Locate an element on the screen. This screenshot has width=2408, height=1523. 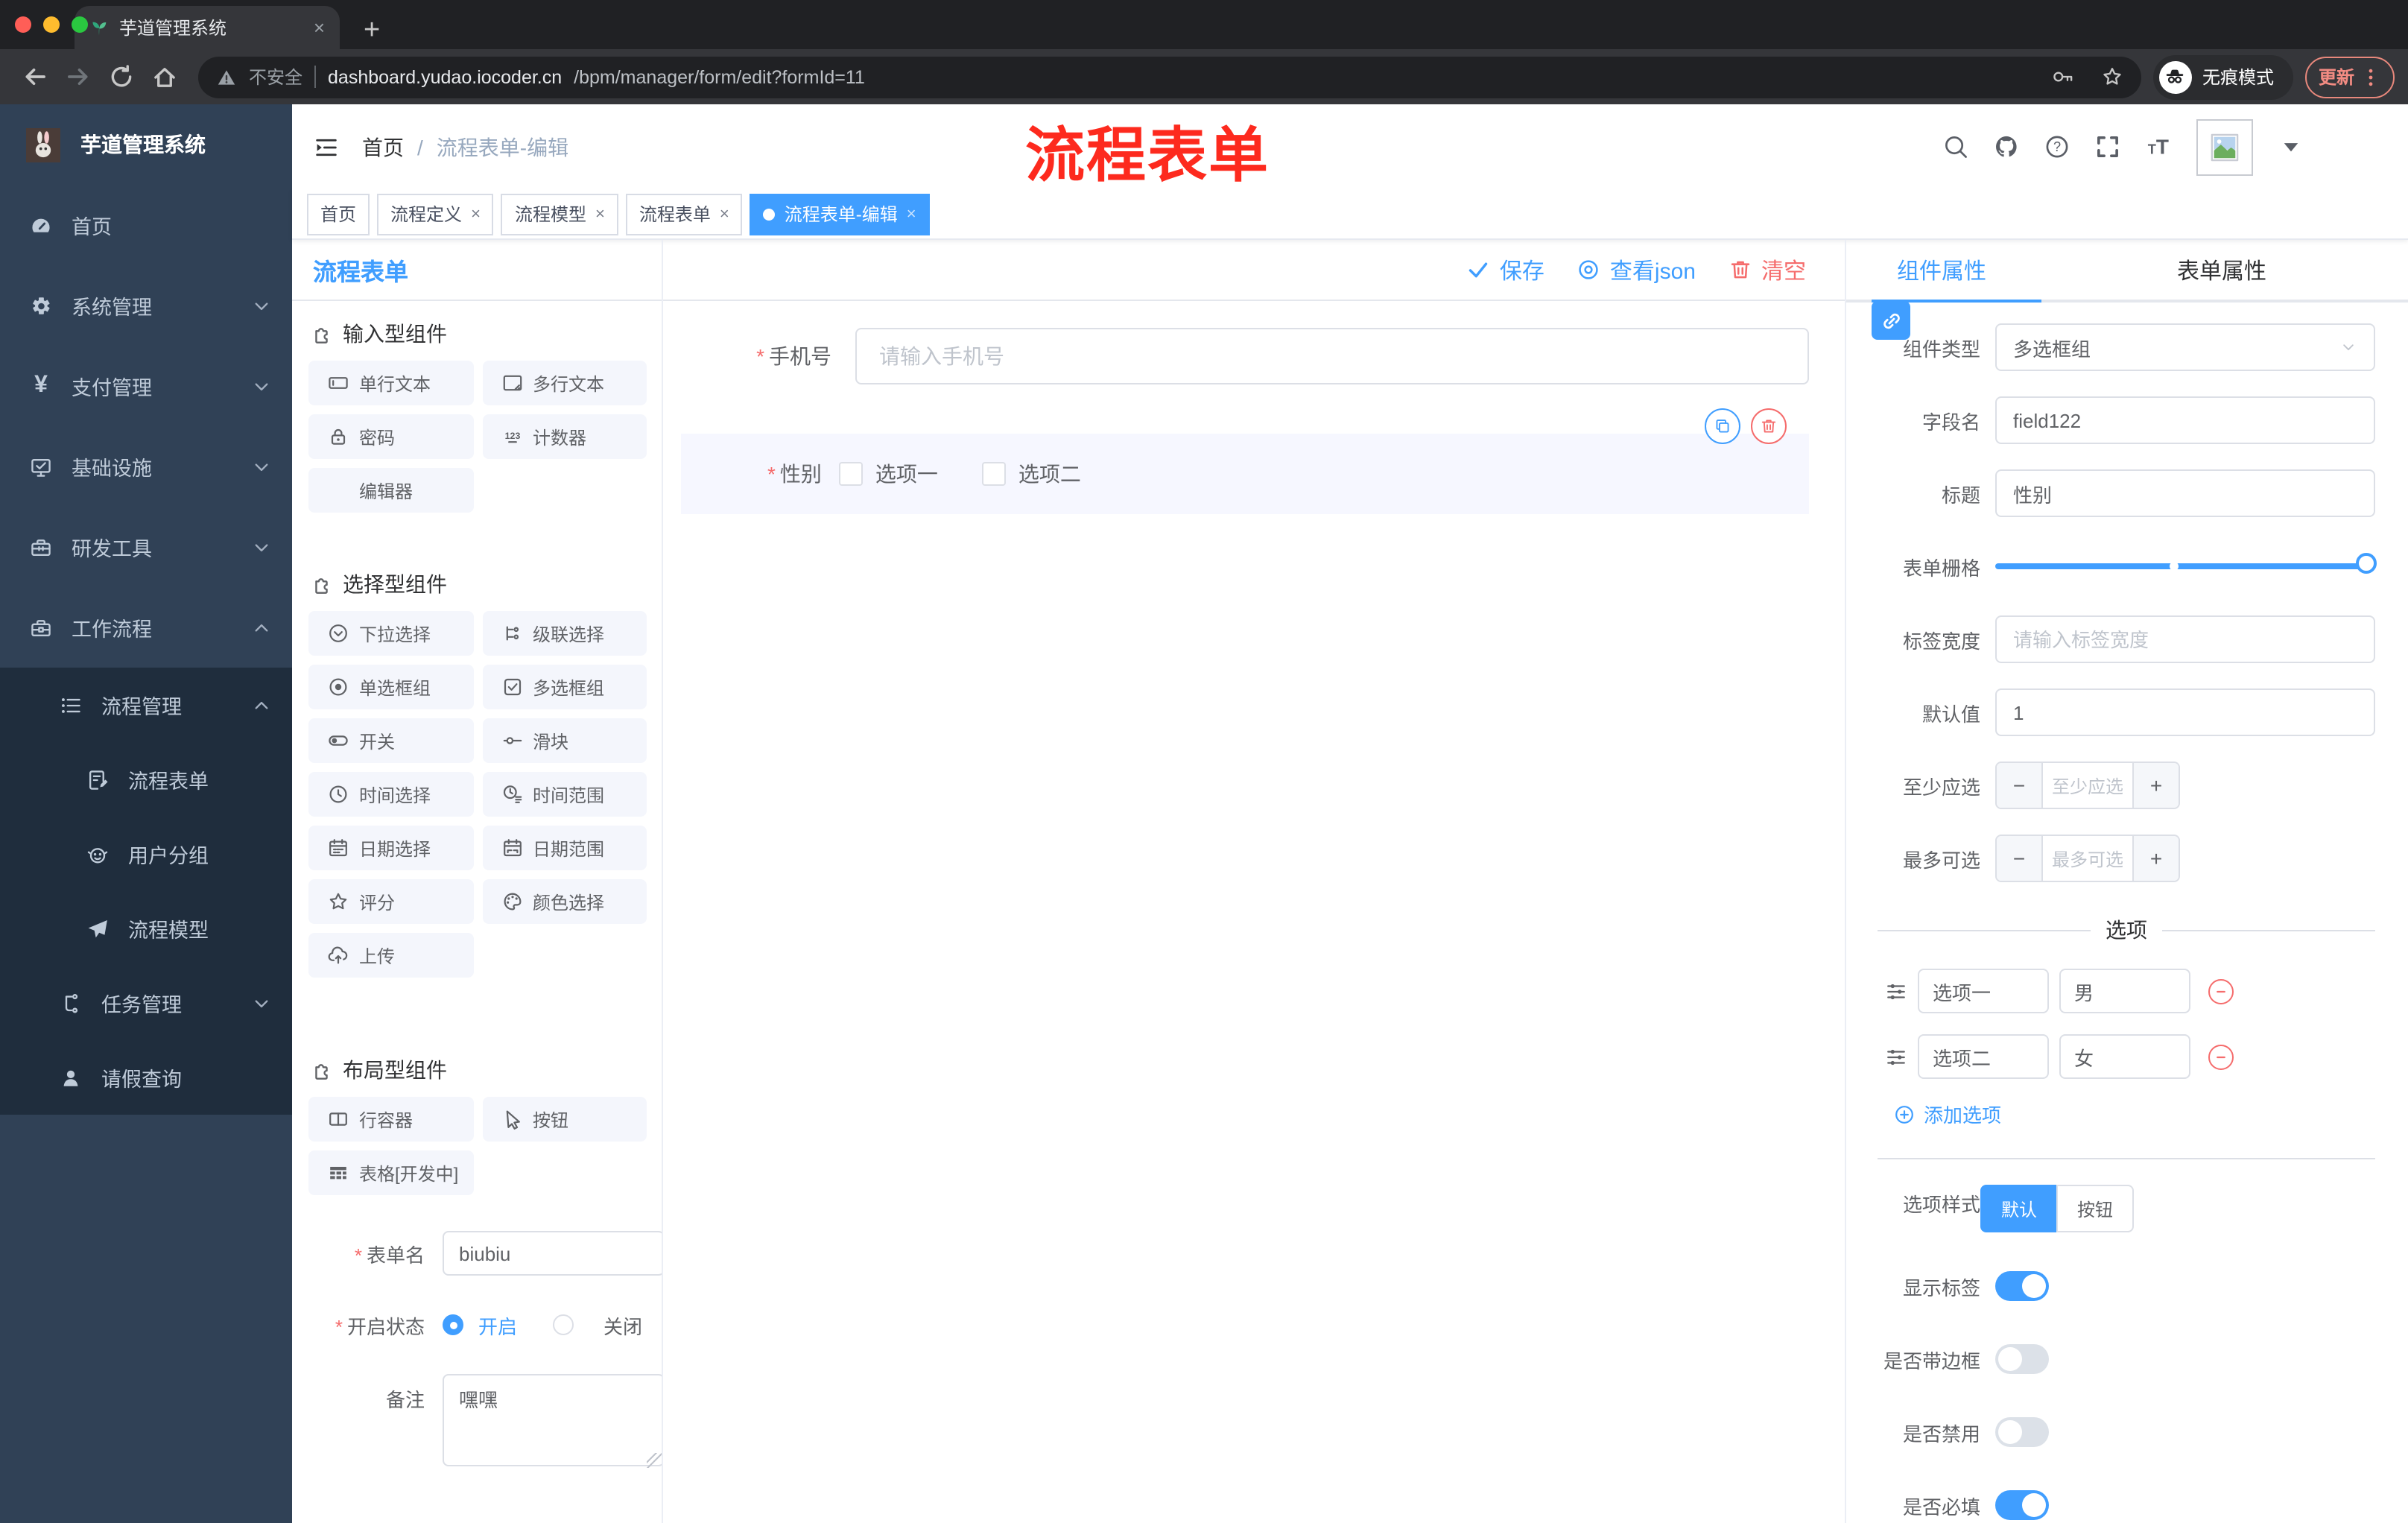
component-编辑器: 编辑器 is located at coordinates (390, 491).